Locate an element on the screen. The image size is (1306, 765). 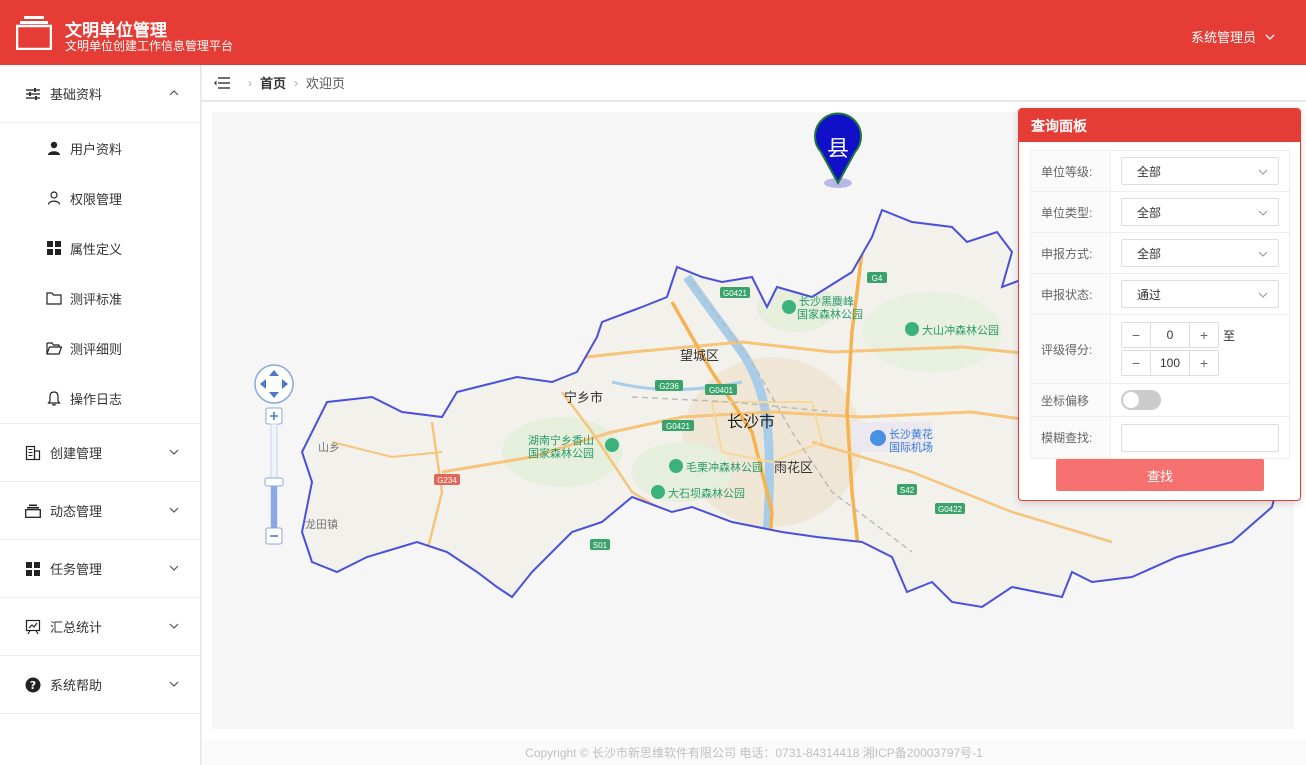
grid-icon is located at coordinates (54, 248).